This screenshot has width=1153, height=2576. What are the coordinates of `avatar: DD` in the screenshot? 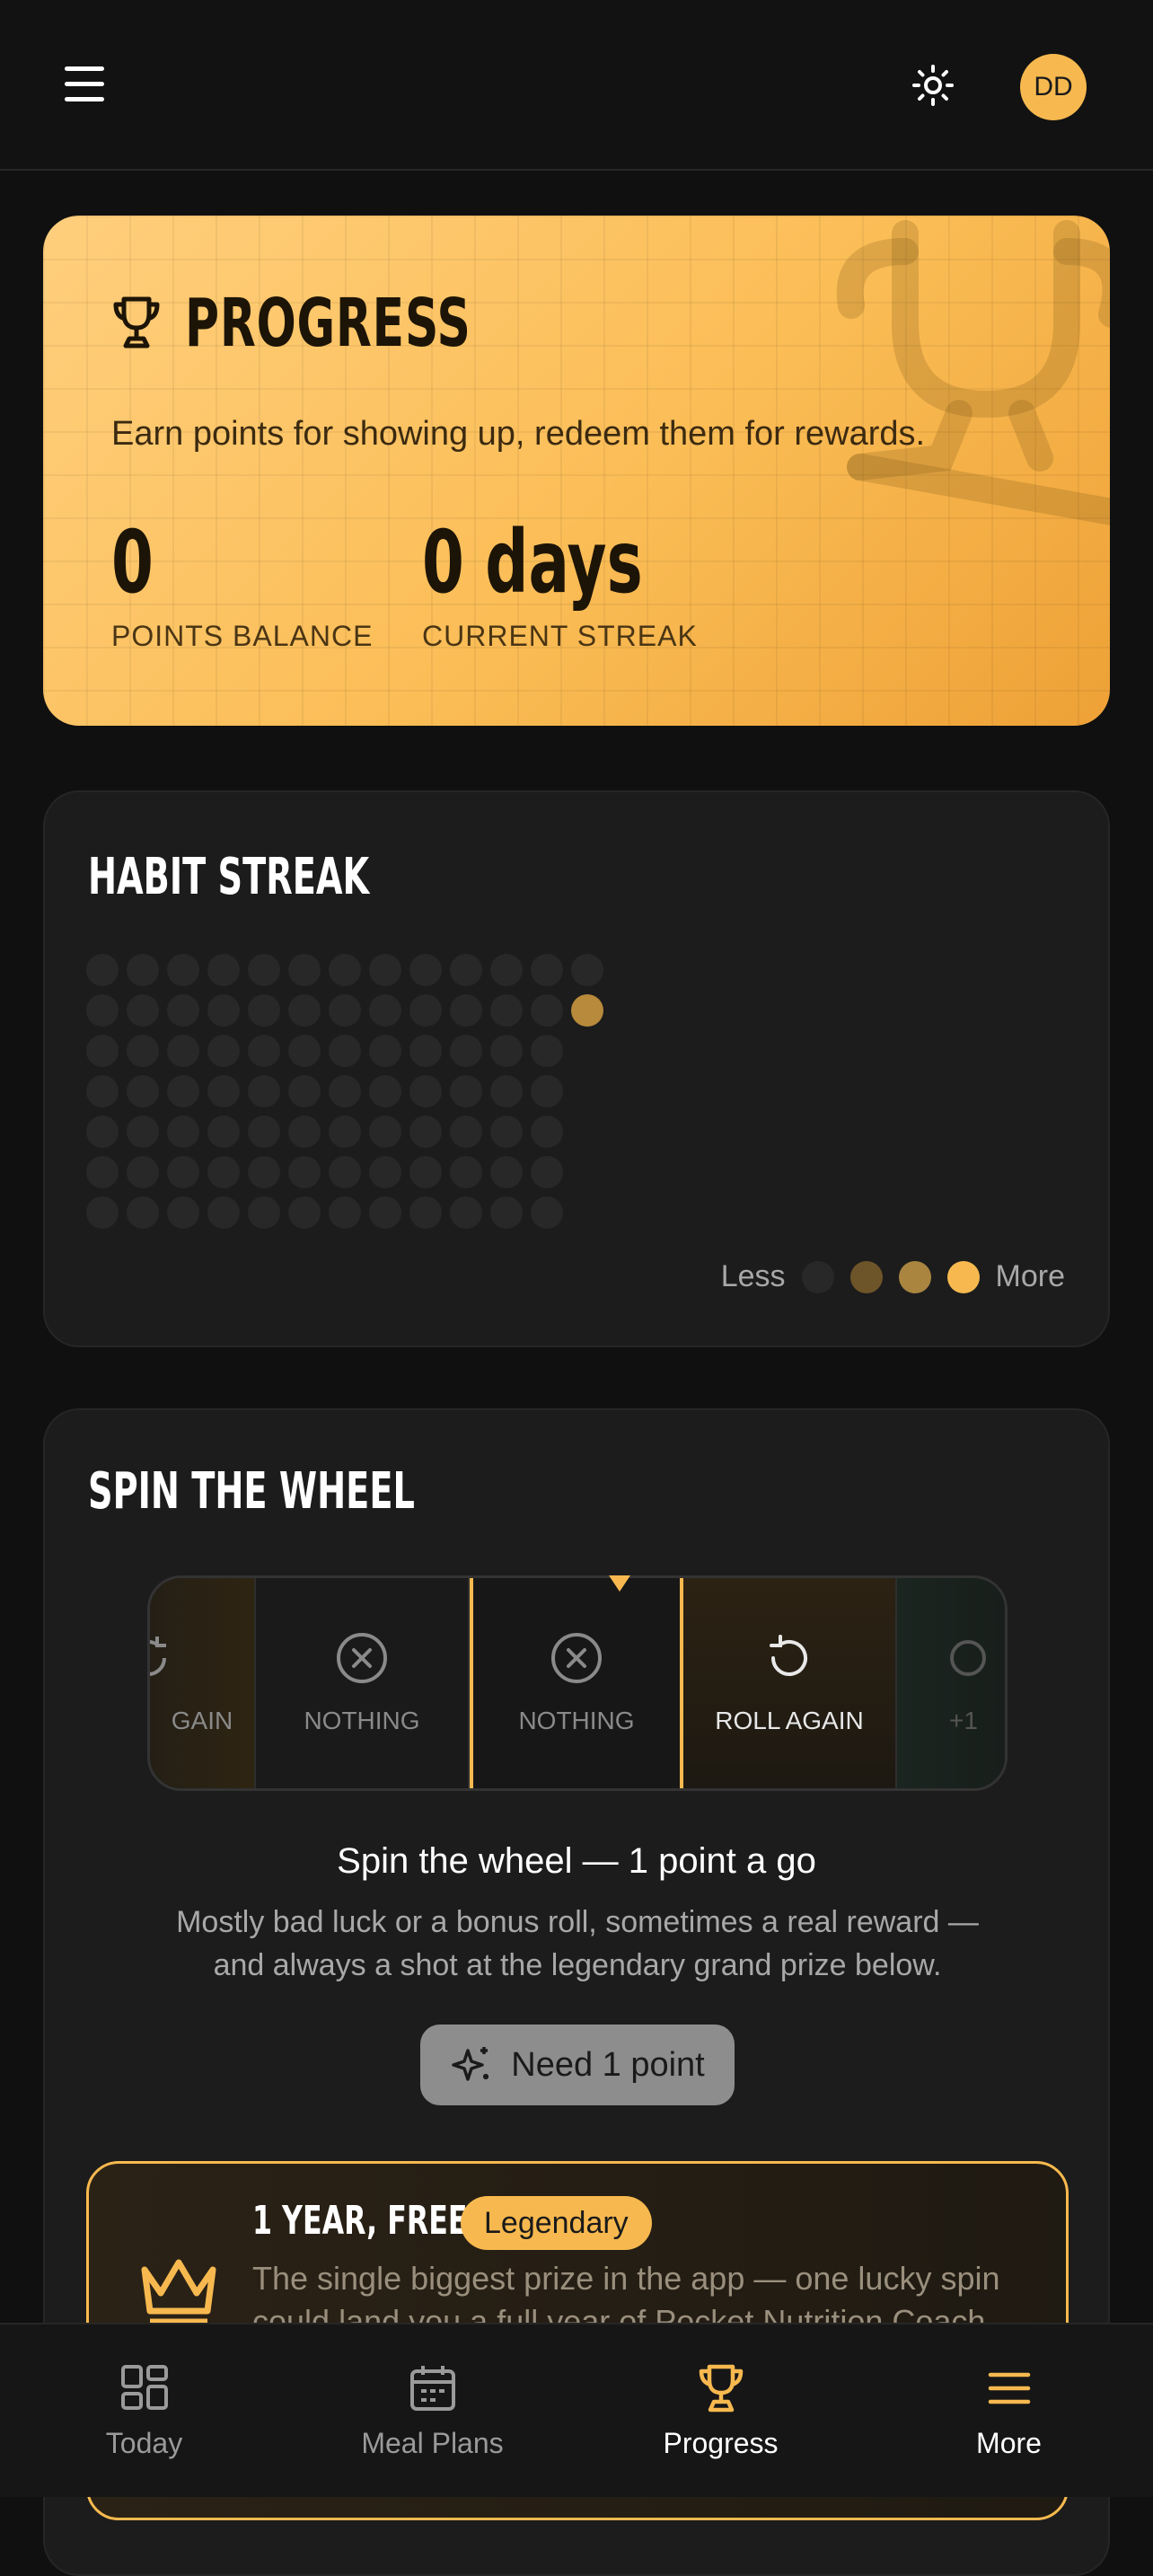 It's located at (1053, 87).